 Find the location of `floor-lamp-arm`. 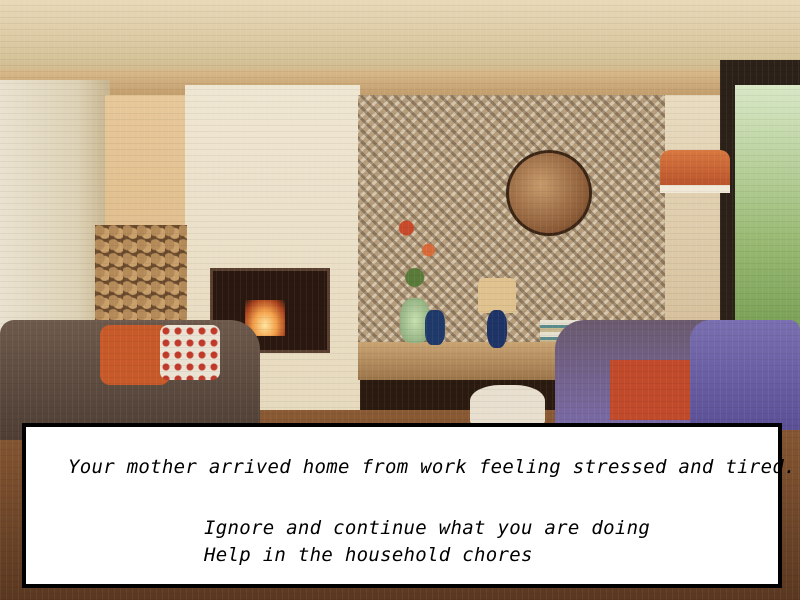

floor-lamp-arm is located at coordinates (695, 189).